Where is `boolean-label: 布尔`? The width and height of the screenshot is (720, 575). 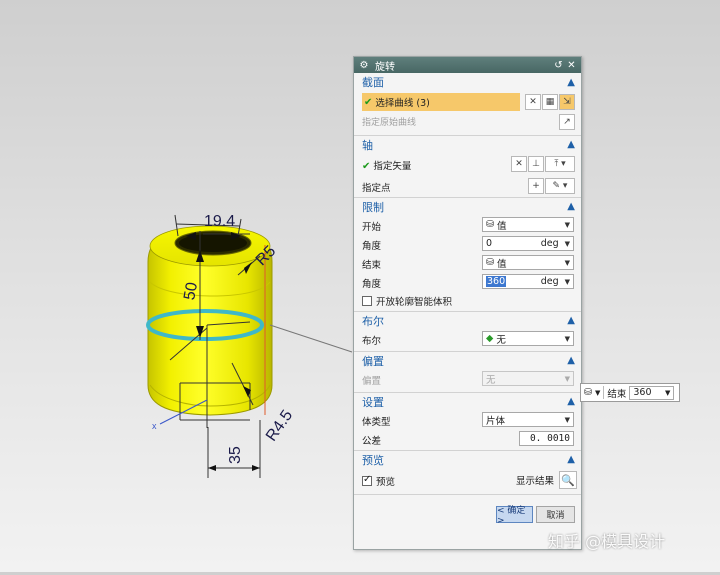 boolean-label: 布尔 is located at coordinates (372, 341).